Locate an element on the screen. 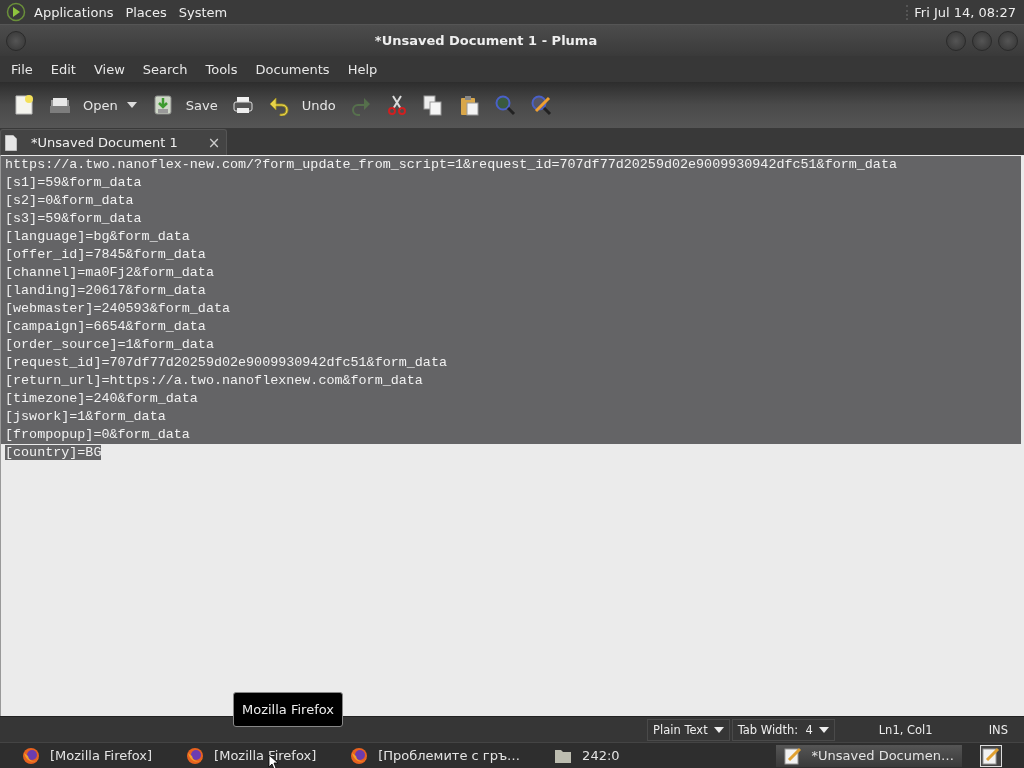 This screenshot has height=768, width=1024. panel-menu: Places is located at coordinates (146, 12).